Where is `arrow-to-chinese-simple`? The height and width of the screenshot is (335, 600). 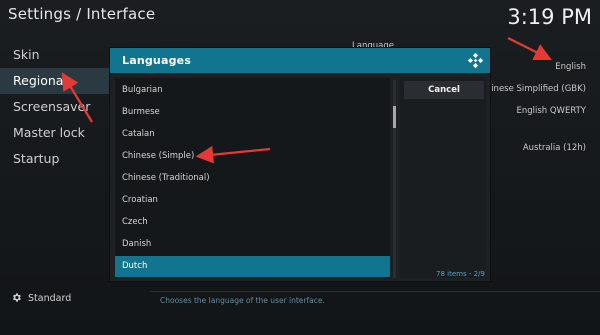 arrow-to-chinese-simple is located at coordinates (233, 154).